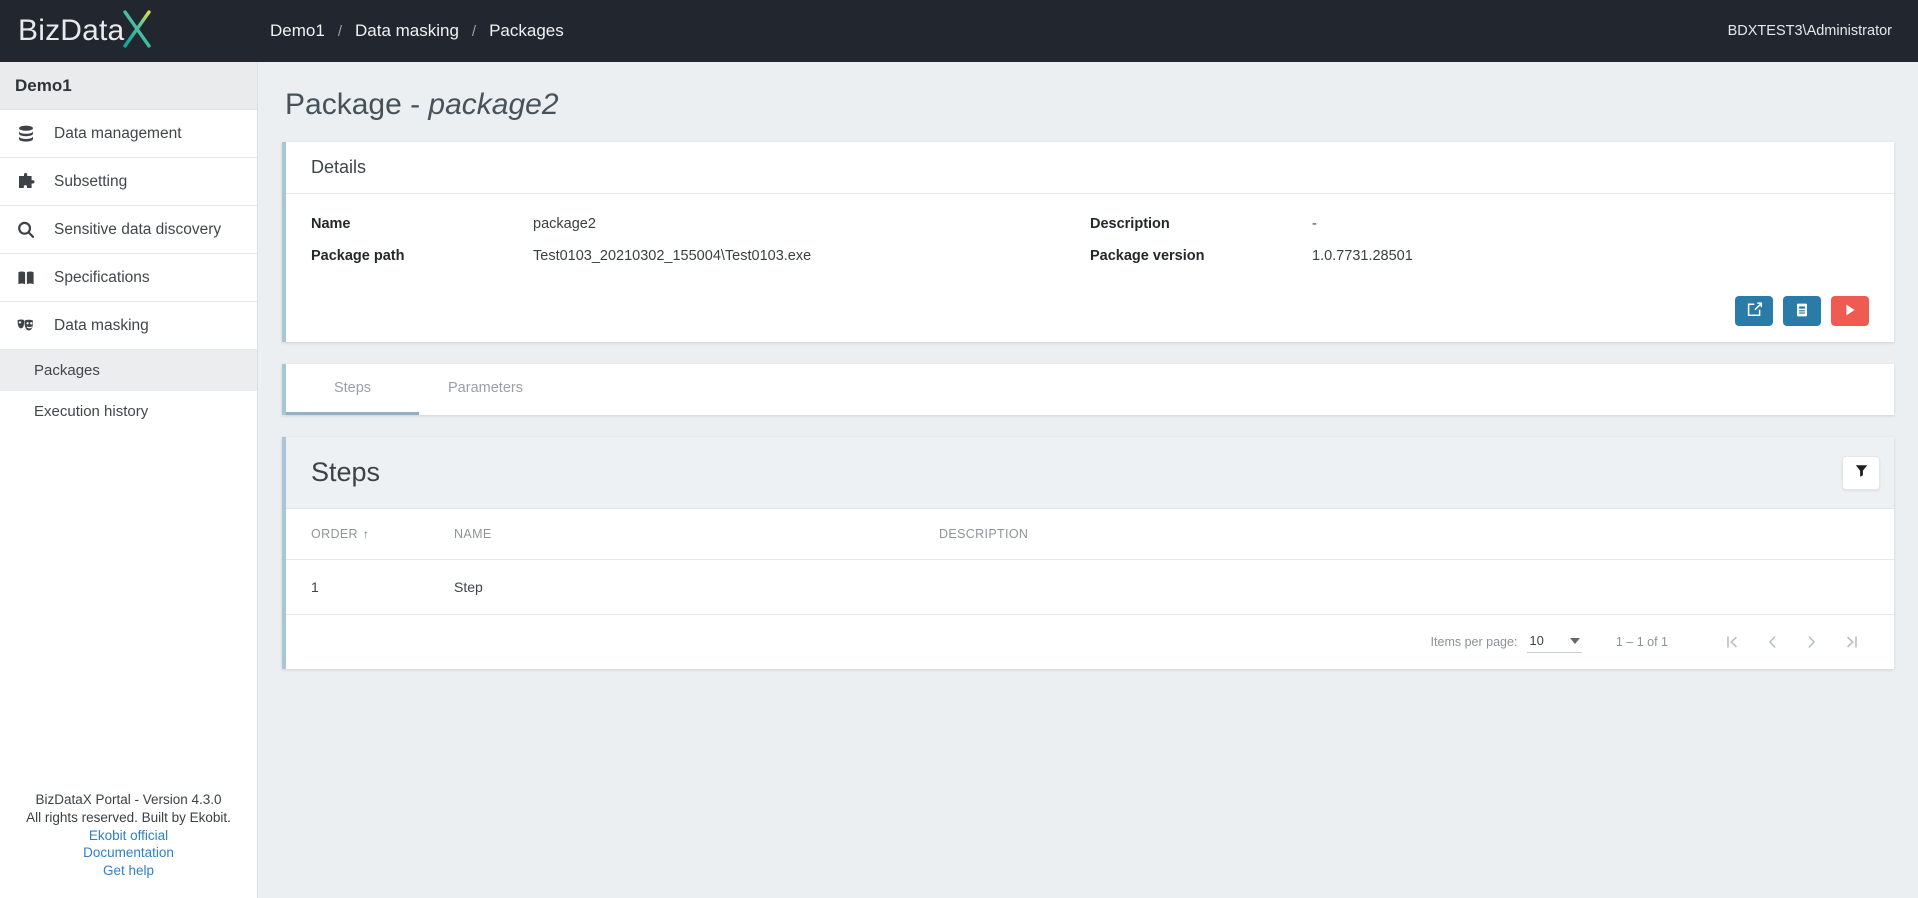 Image resolution: width=1918 pixels, height=898 pixels. I want to click on table-row: 1 Step, so click(1090, 587).